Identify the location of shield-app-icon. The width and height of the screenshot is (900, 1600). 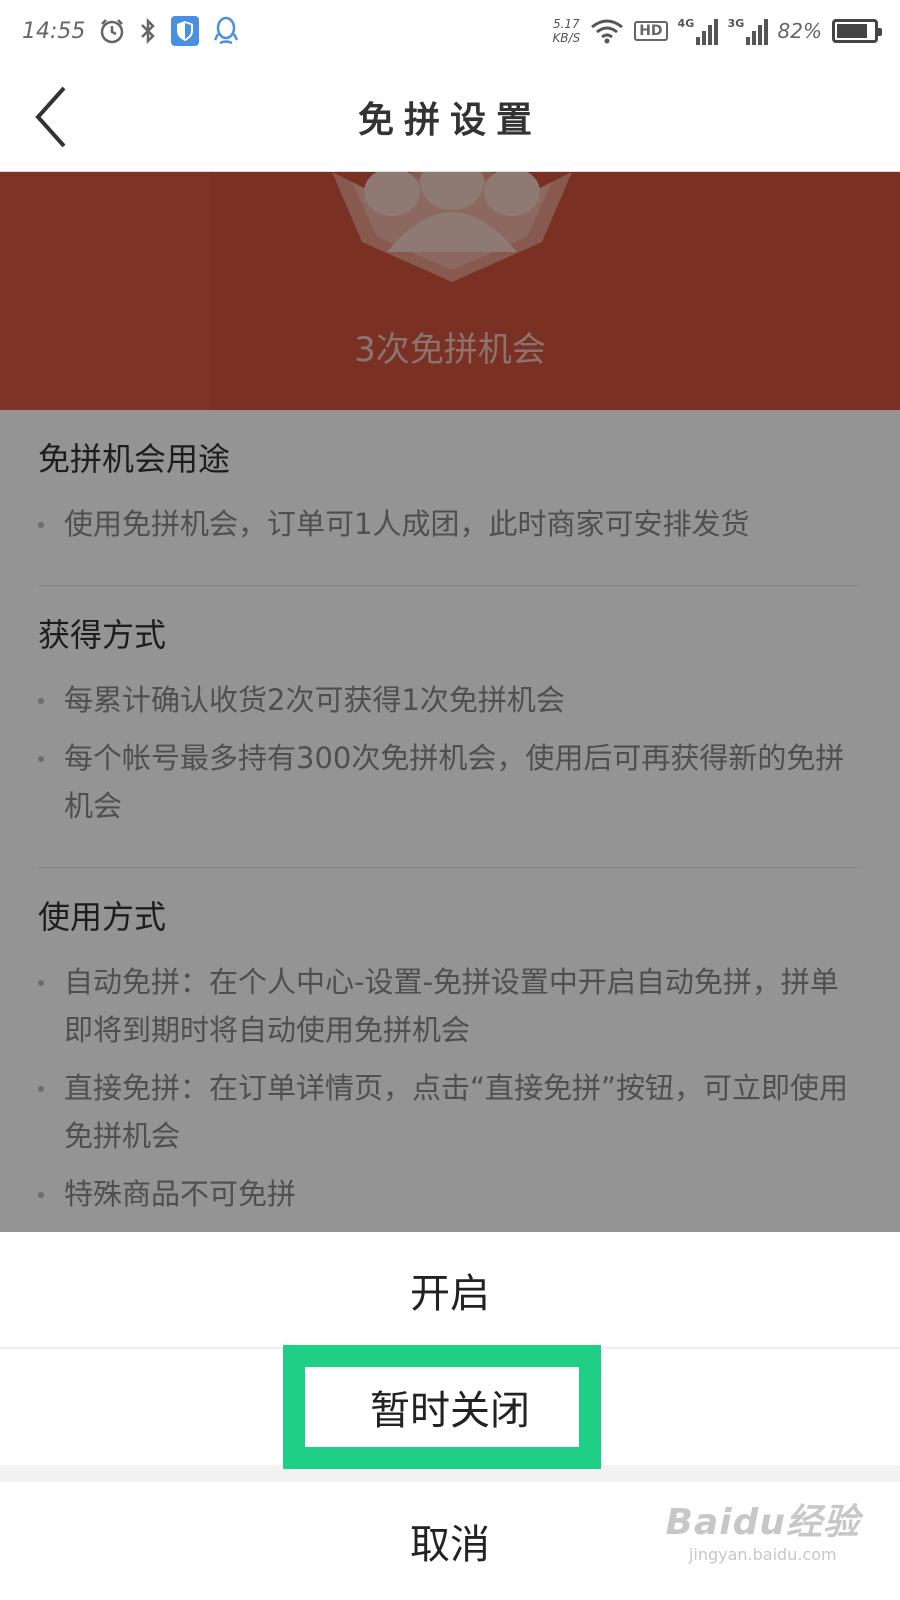
(185, 31).